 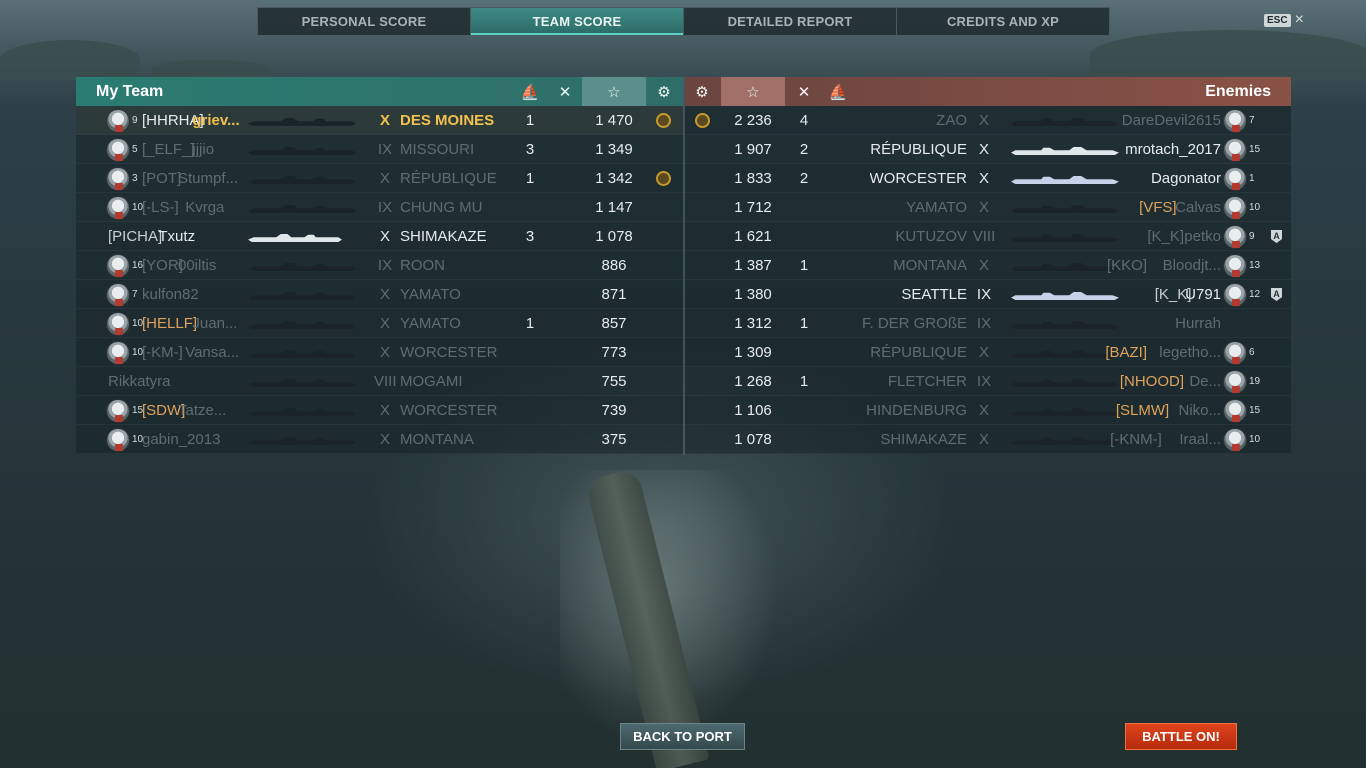 I want to click on kills-count: 2, so click(x=804, y=178).